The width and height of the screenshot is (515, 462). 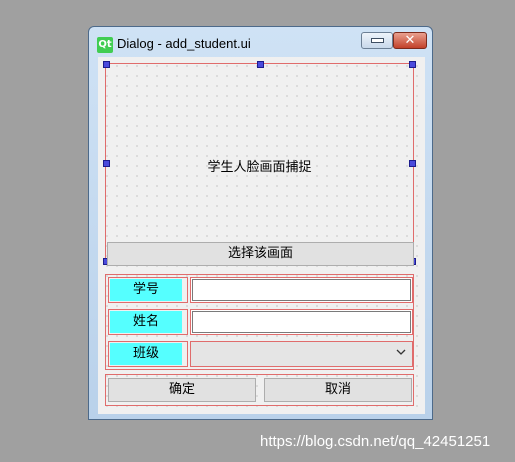 What do you see at coordinates (106, 64) in the screenshot?
I see `resize-handle-top-left` at bounding box center [106, 64].